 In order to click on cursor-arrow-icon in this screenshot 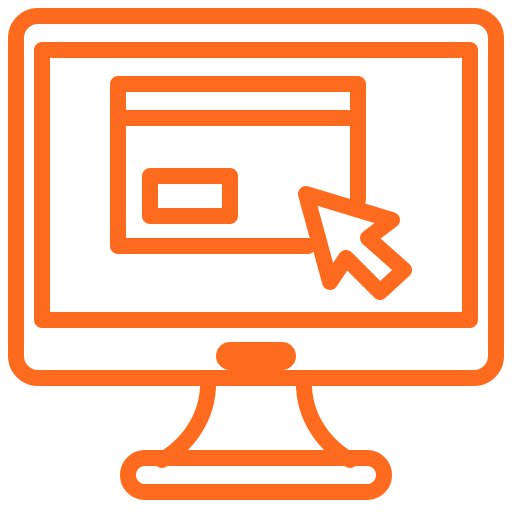, I will do `click(355, 243)`.